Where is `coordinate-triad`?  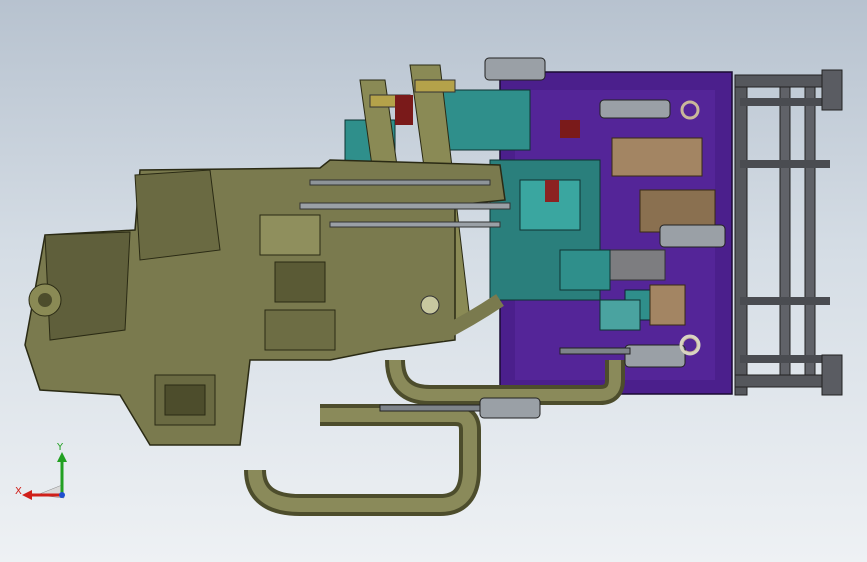 coordinate-triad is located at coordinates (44, 476).